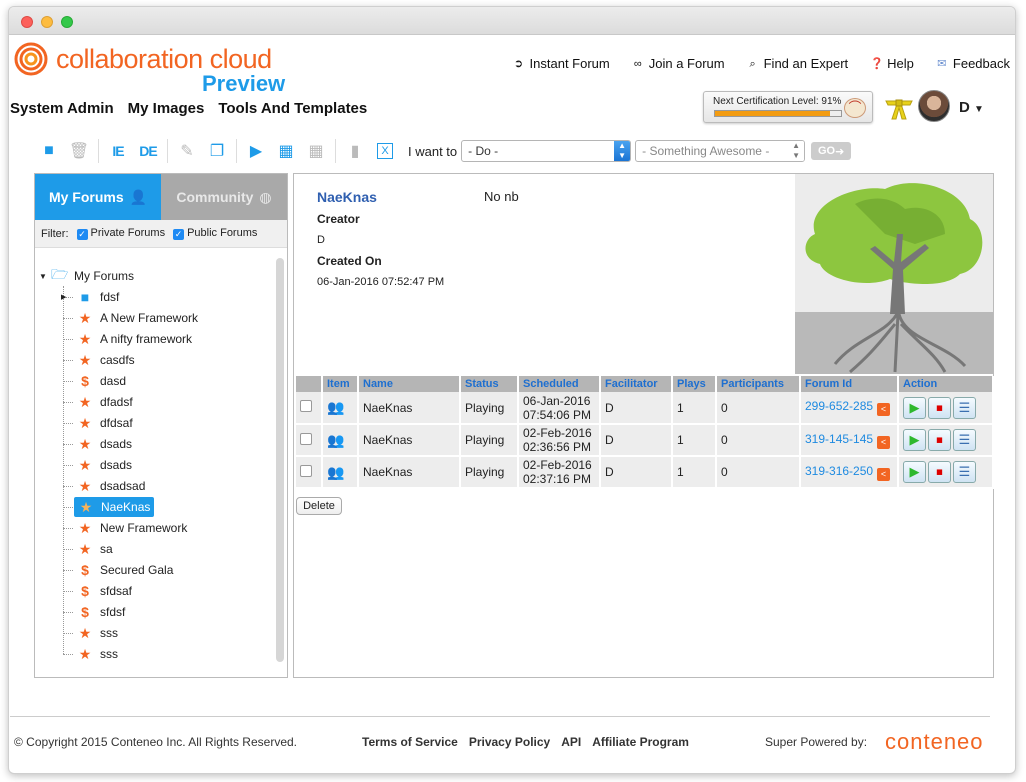 The height and width of the screenshot is (782, 1026). Describe the element at coordinates (694, 384) in the screenshot. I see `col-plays: Plays` at that location.